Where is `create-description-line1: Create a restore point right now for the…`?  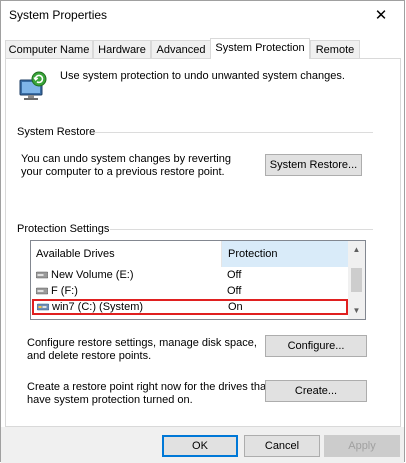
create-description-line1: Create a restore point right now for the… is located at coordinates (148, 387).